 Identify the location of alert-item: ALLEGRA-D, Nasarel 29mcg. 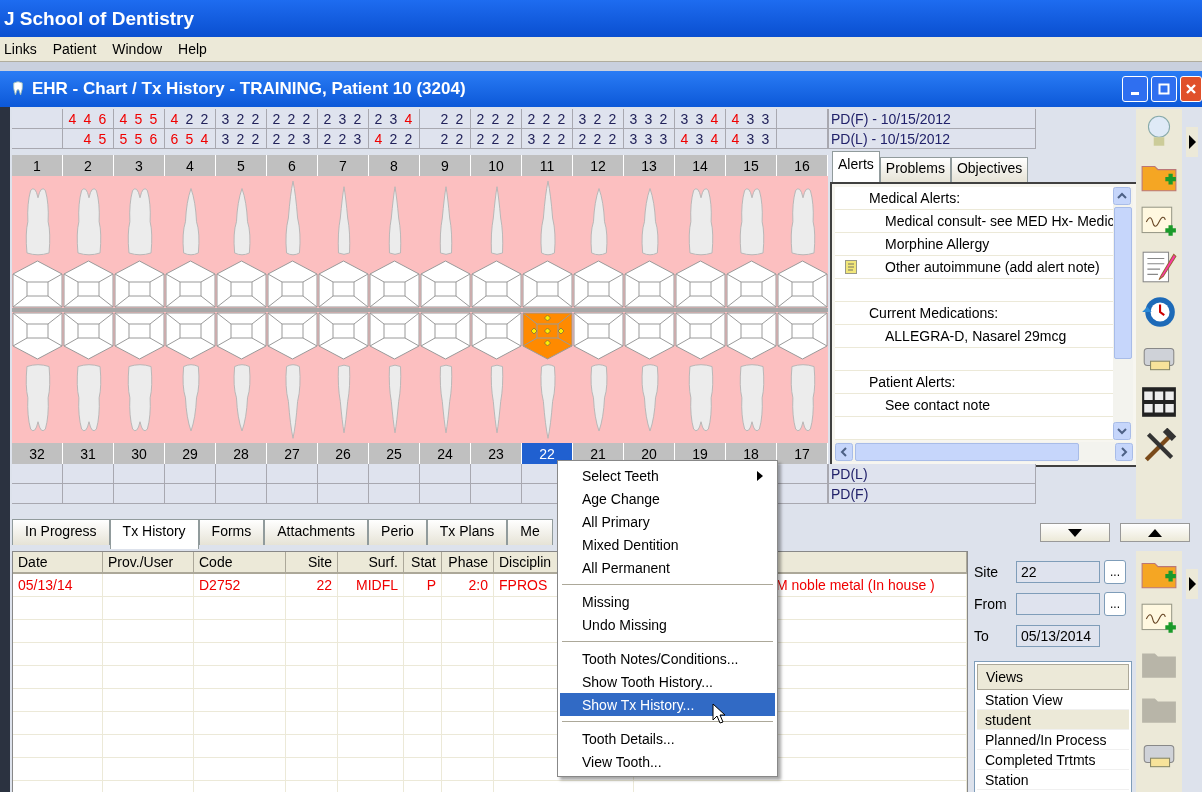
(975, 336).